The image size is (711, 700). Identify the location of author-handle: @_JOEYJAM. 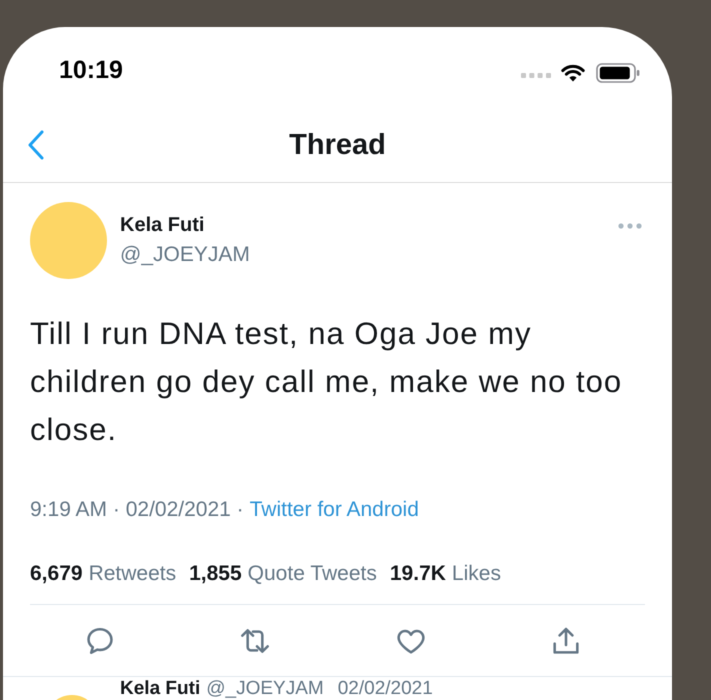
(185, 255).